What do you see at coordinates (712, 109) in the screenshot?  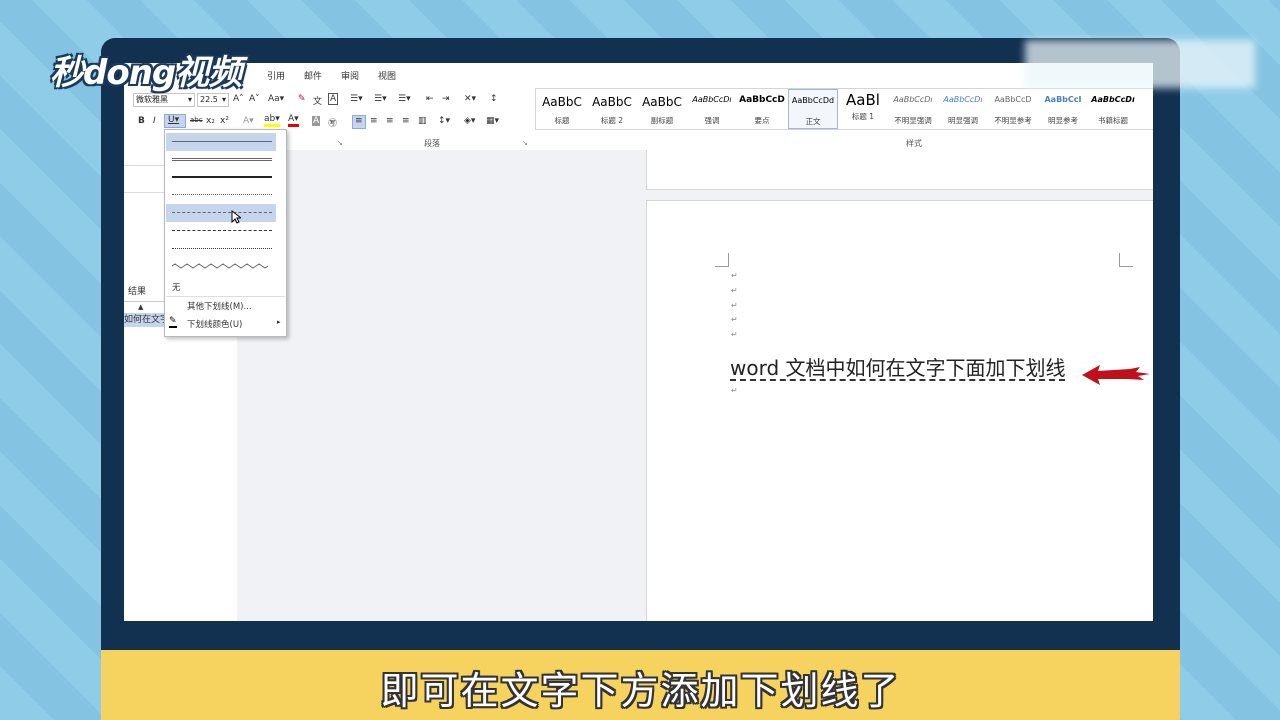 I see `style-item: AaBbCcDı 强调` at bounding box center [712, 109].